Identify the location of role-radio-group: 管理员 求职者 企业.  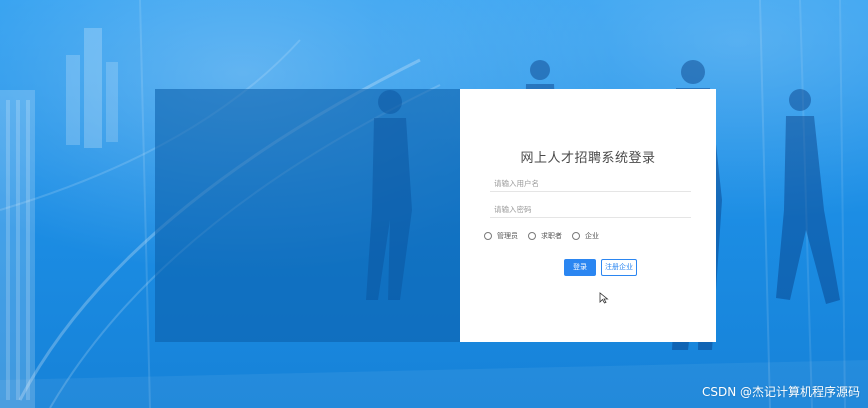
(546, 236).